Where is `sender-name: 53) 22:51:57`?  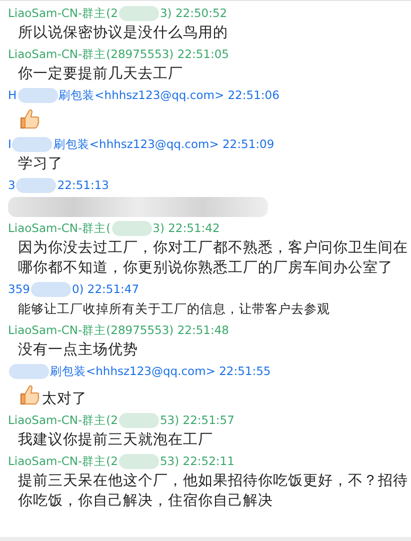 sender-name: 53) 22:51:57 is located at coordinates (197, 420).